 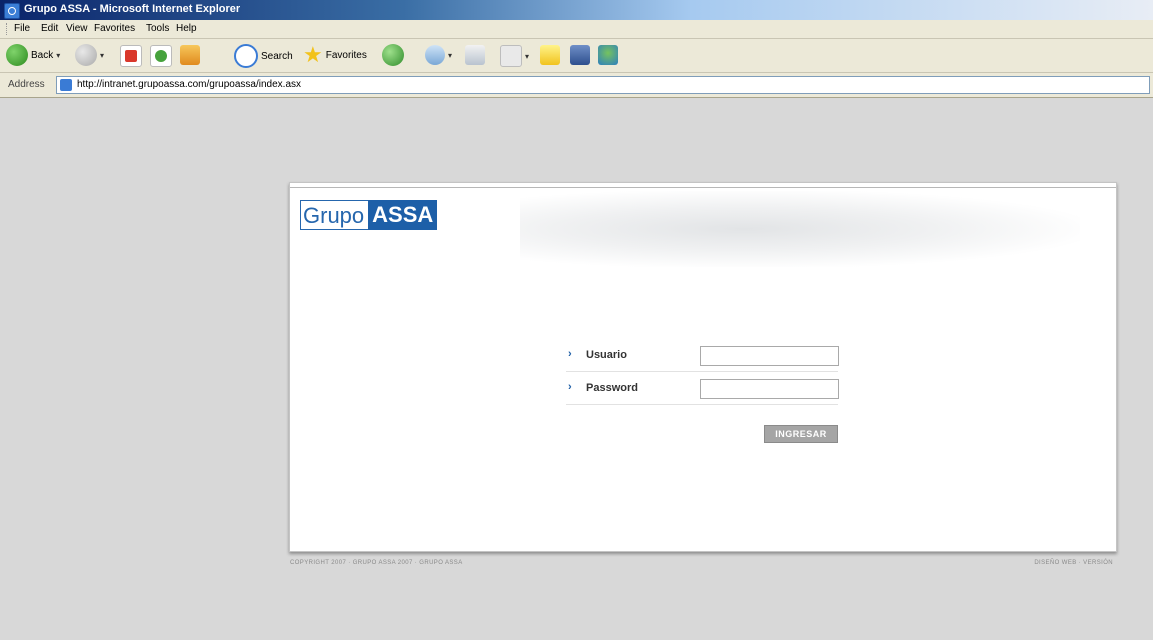 I want to click on favorites-button: ★ Favorites, so click(x=335, y=55).